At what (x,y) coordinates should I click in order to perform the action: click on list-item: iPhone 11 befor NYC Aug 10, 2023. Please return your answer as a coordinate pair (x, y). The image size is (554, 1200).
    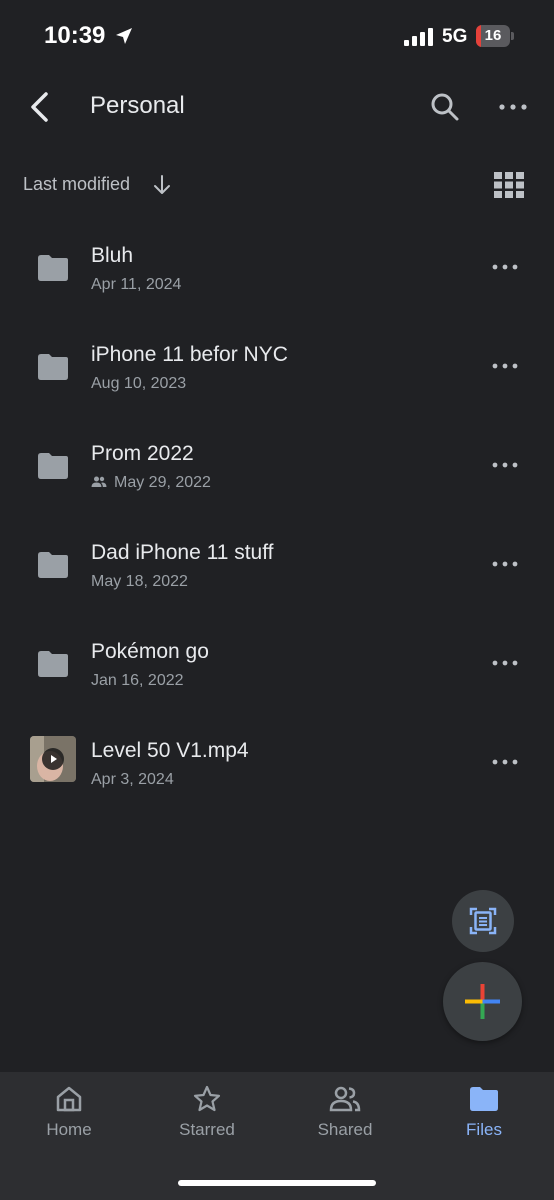
    Looking at the image, I should click on (277, 367).